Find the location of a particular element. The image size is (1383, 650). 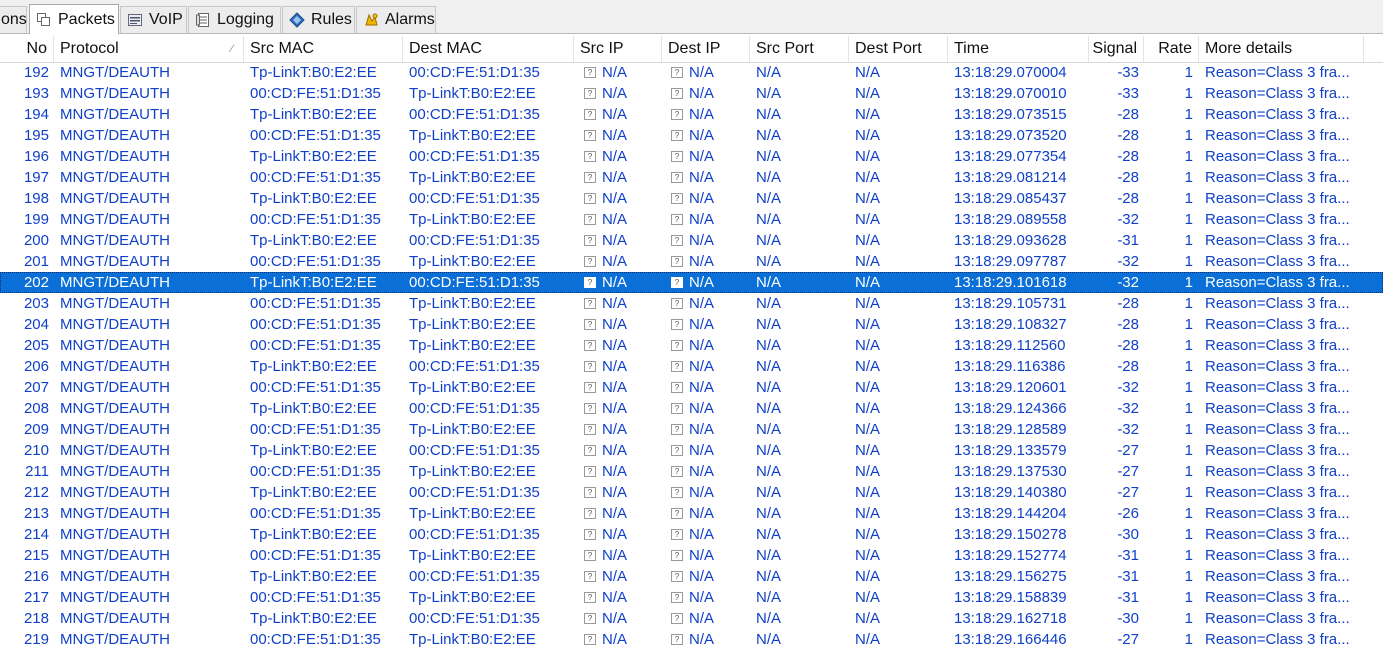

column-header-dest-ip: Dest IP is located at coordinates (706, 49).